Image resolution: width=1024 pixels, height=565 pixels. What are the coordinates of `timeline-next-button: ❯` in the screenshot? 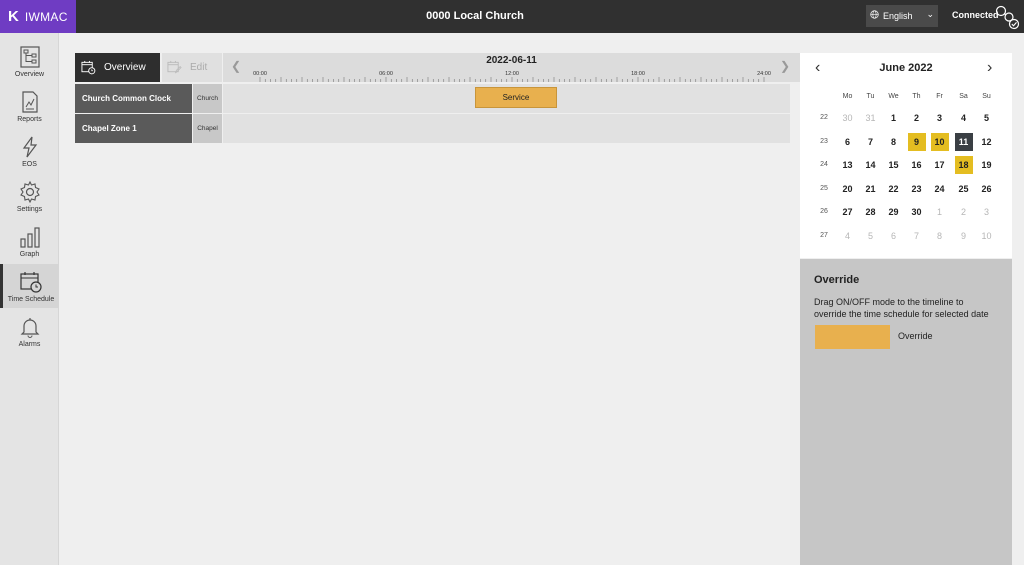 It's located at (785, 66).